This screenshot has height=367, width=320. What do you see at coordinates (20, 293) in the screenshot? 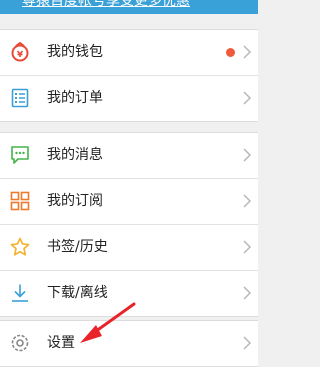
I see `download-icon` at bounding box center [20, 293].